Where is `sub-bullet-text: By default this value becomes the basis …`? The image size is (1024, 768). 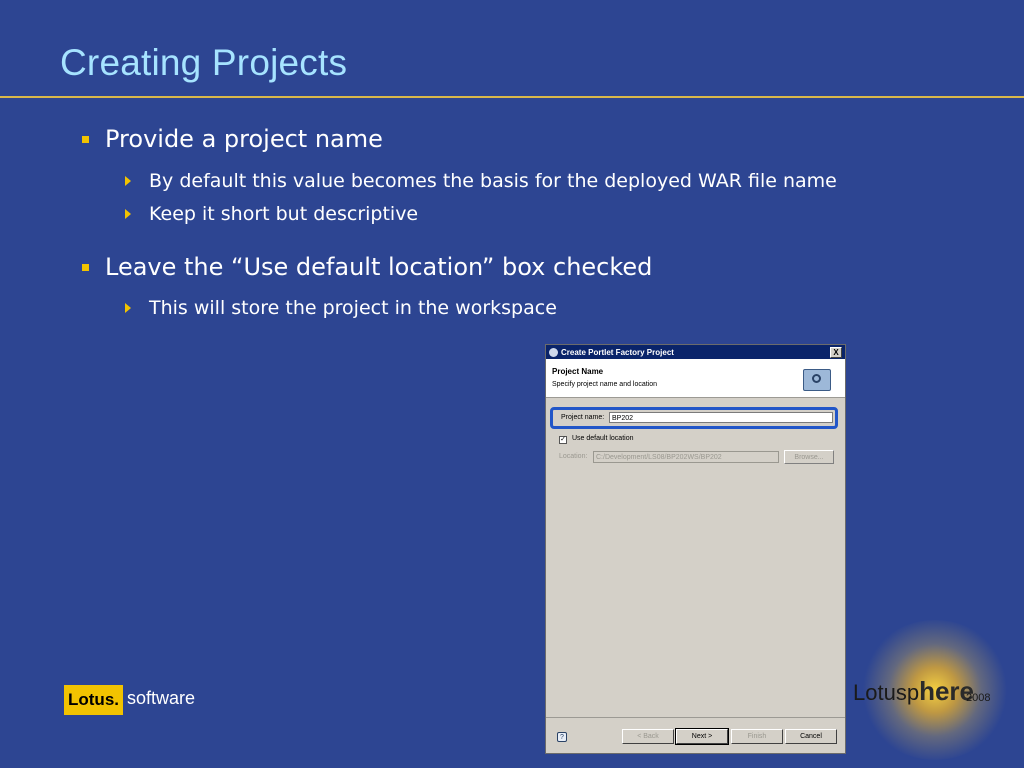
sub-bullet-text: By default this value becomes the basis … is located at coordinates (493, 181).